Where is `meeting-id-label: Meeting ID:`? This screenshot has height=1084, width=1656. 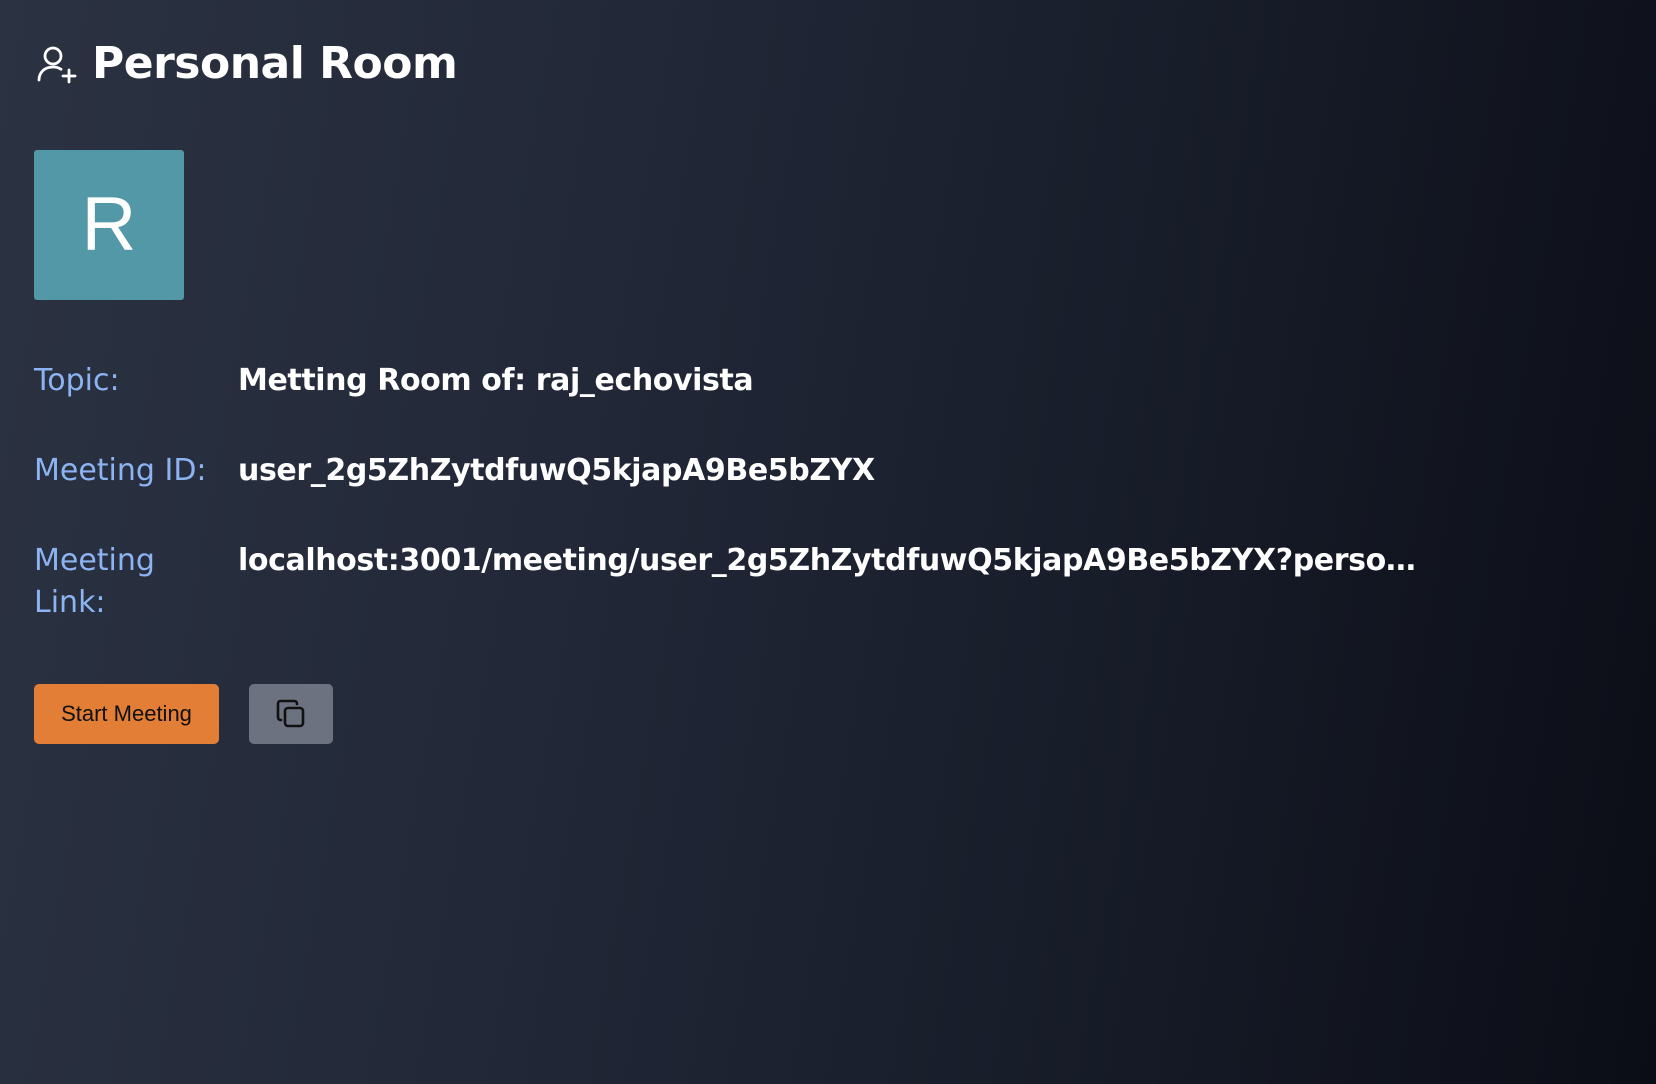 meeting-id-label: Meeting ID: is located at coordinates (120, 470).